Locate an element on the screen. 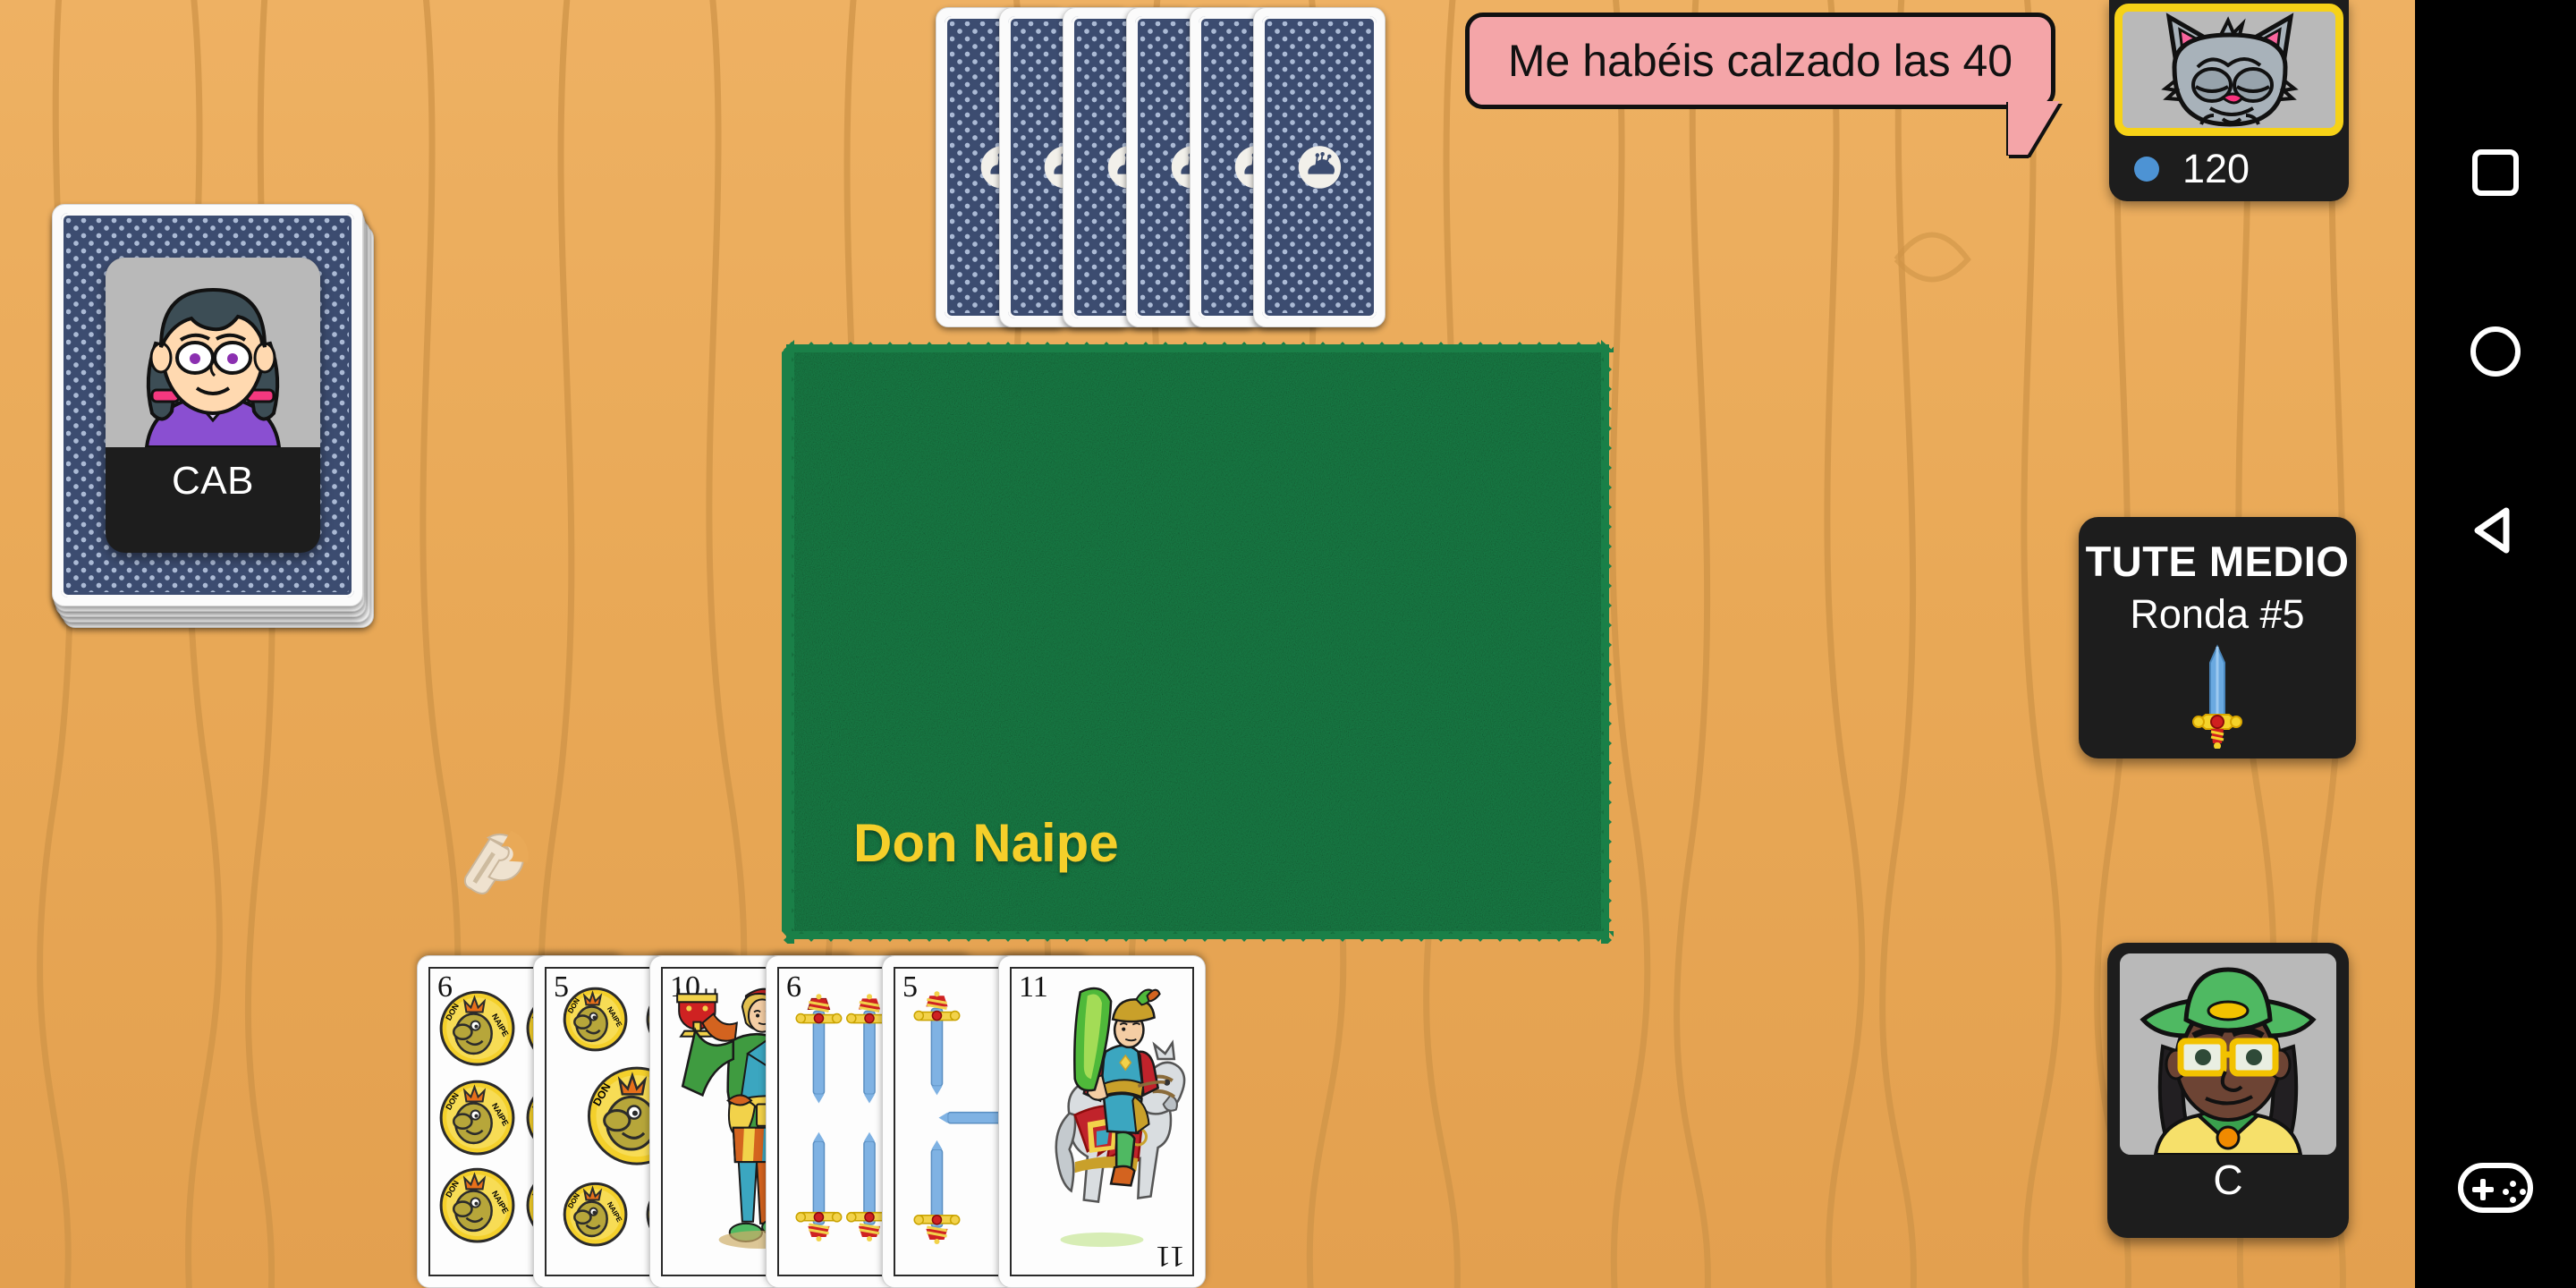 The width and height of the screenshot is (2576, 1288). cat-score-row: 120 is located at coordinates (2229, 169).